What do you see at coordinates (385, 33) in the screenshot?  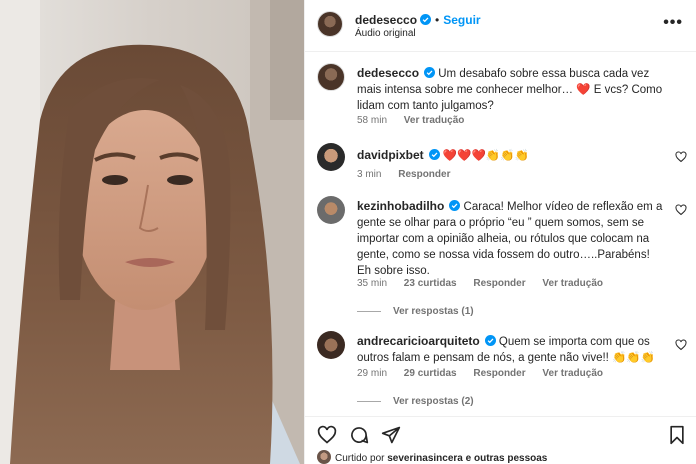 I see `audio-label: Áudio original` at bounding box center [385, 33].